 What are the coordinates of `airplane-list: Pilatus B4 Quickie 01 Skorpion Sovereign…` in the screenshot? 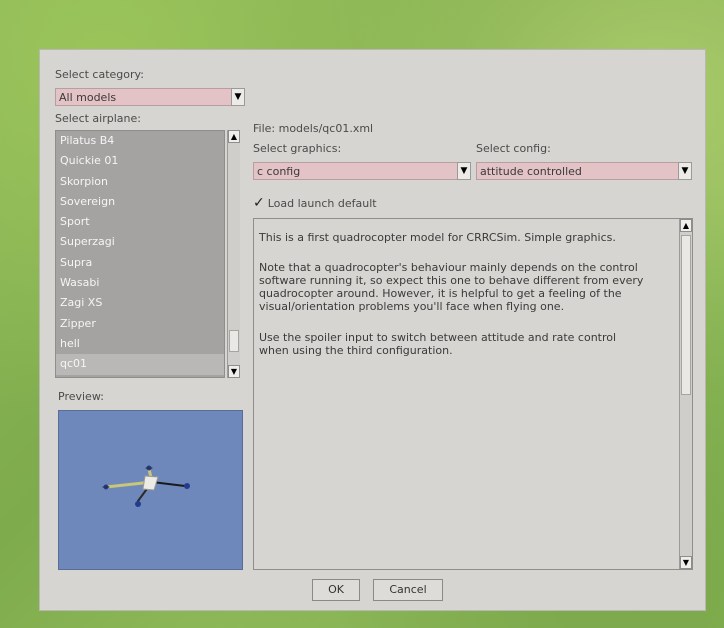 It's located at (140, 254).